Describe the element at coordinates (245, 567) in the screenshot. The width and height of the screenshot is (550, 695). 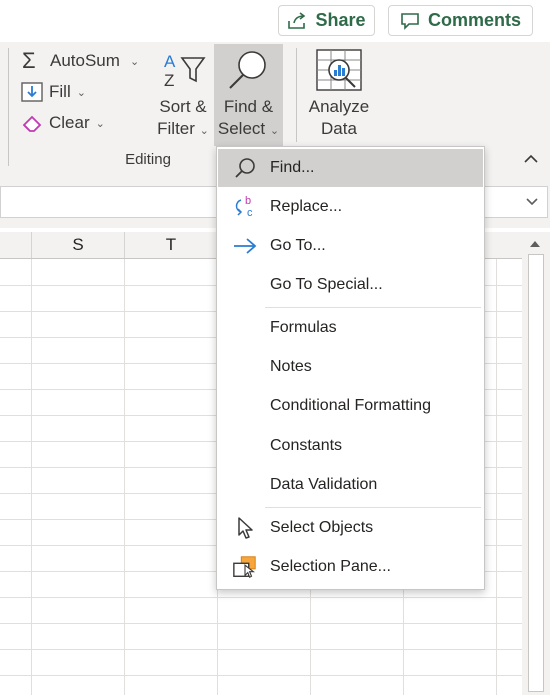
I see `selection-pane-icon` at that location.